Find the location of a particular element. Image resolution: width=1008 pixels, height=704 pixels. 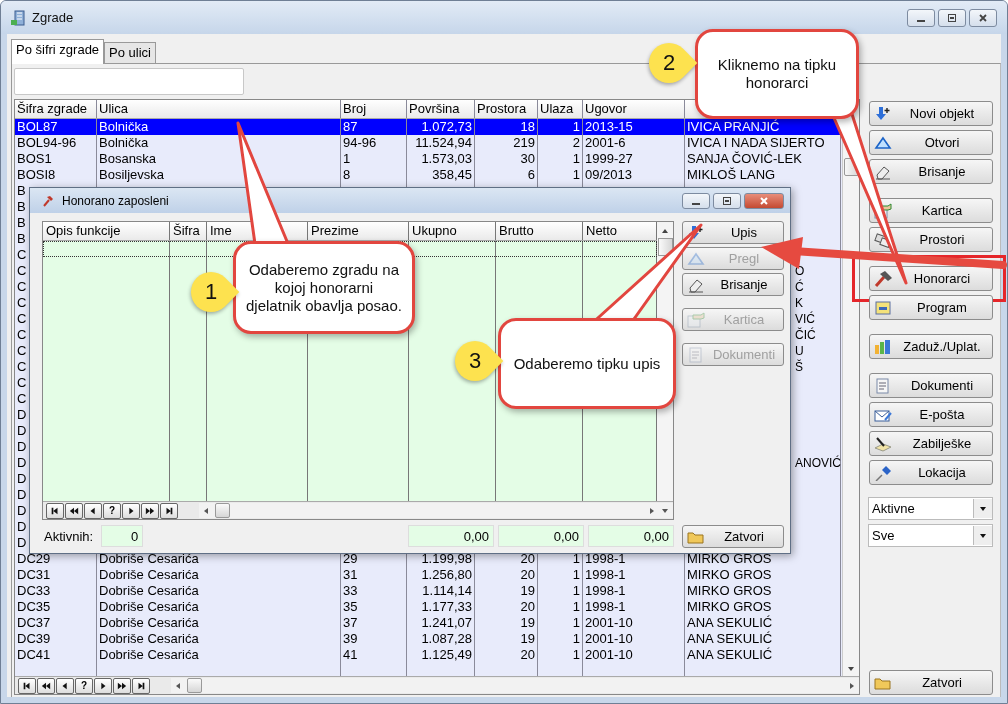

table-cell: 37 is located at coordinates (374, 623).